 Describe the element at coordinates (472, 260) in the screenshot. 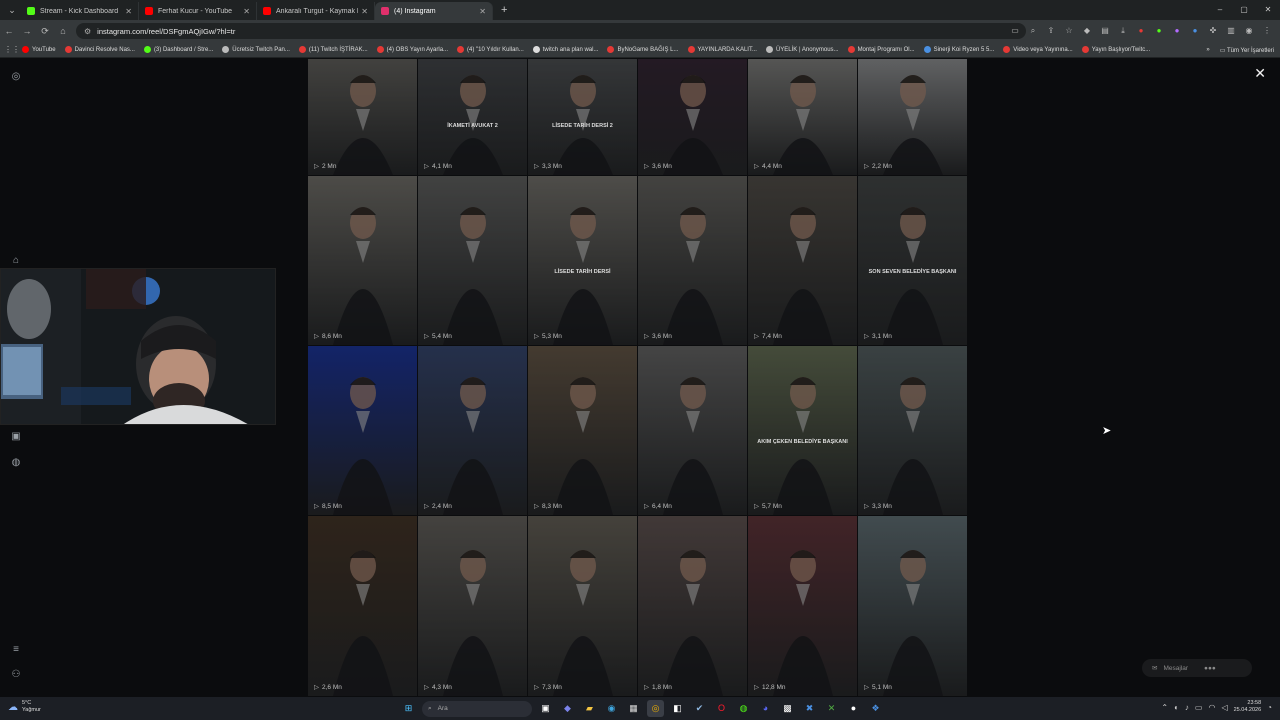

I see `reel-thumbnail: ▷ 5,4 Mn` at that location.